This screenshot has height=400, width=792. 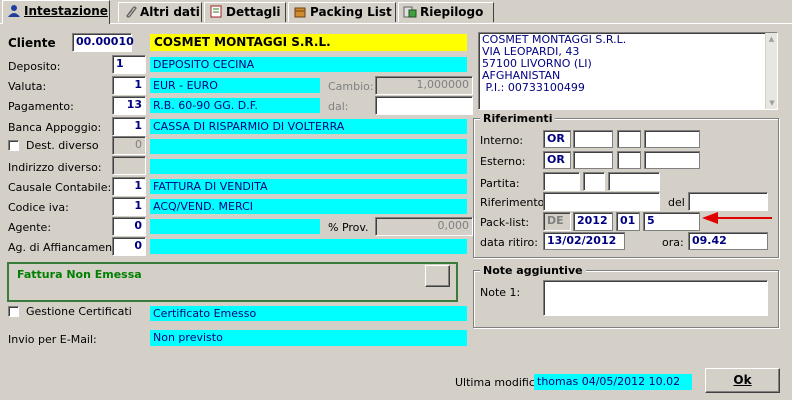 I want to click on deposito-desc: DEPOSITO CECINA, so click(x=308, y=64).